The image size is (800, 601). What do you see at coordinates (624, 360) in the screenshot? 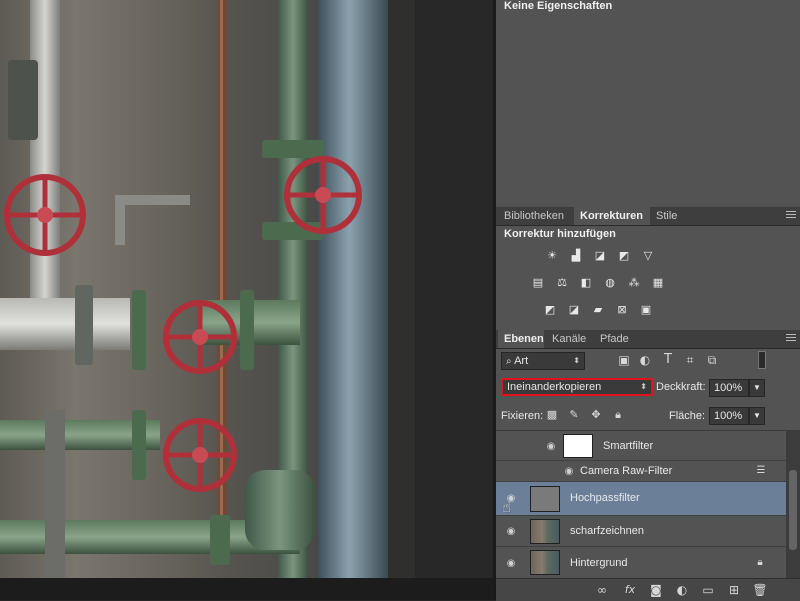
I see `filter-pixel-layers-icon: ▣` at bounding box center [624, 360].